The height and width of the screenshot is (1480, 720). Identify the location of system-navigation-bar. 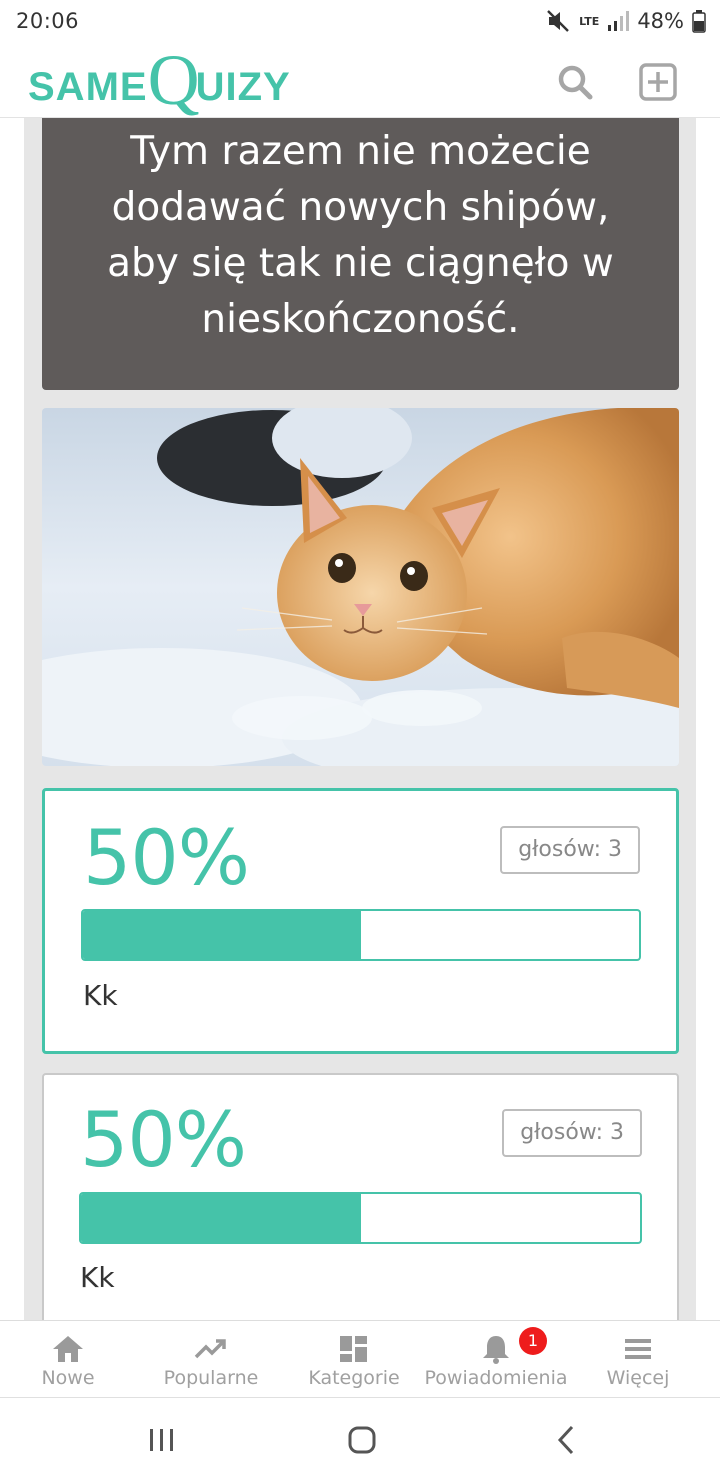
(360, 1438).